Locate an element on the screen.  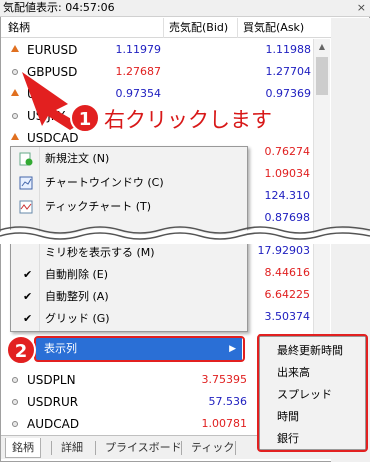
tab-ticks: ティック is located at coordinates (212, 448).